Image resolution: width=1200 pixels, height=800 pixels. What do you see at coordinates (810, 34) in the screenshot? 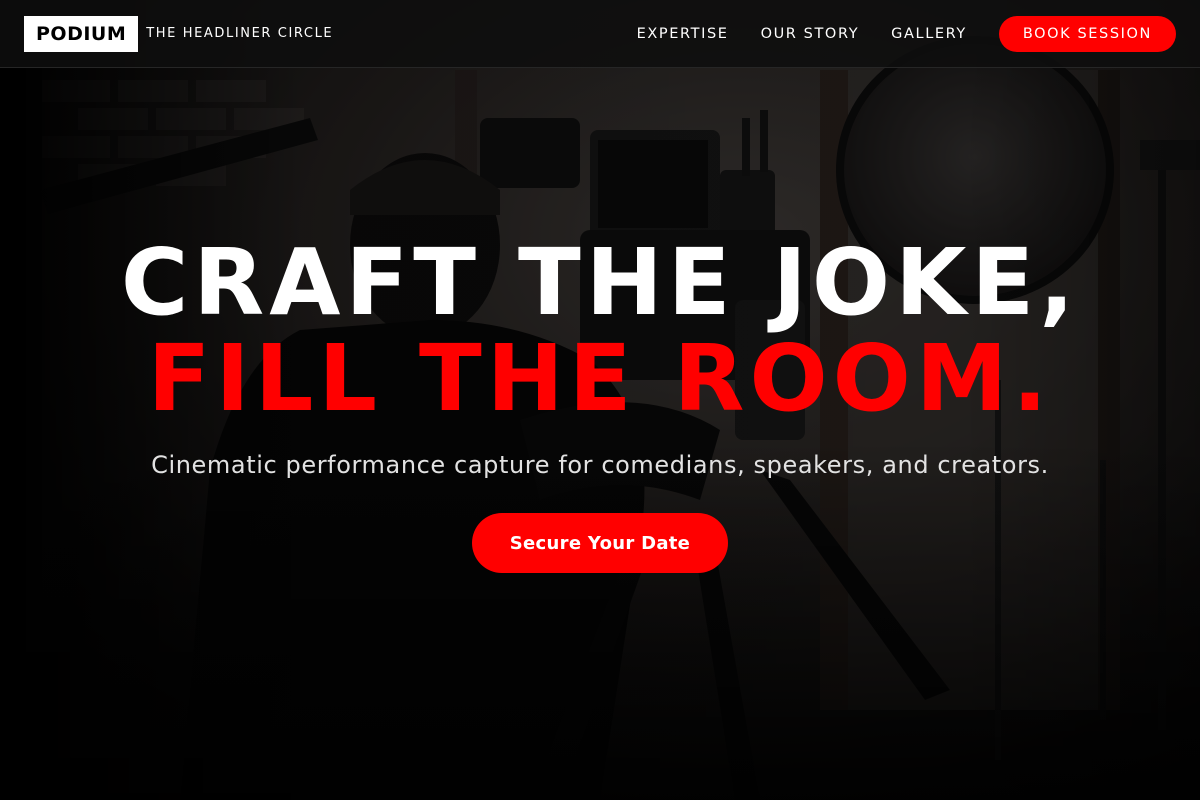
I see `nav-link-our-story: OUR STORY` at bounding box center [810, 34].